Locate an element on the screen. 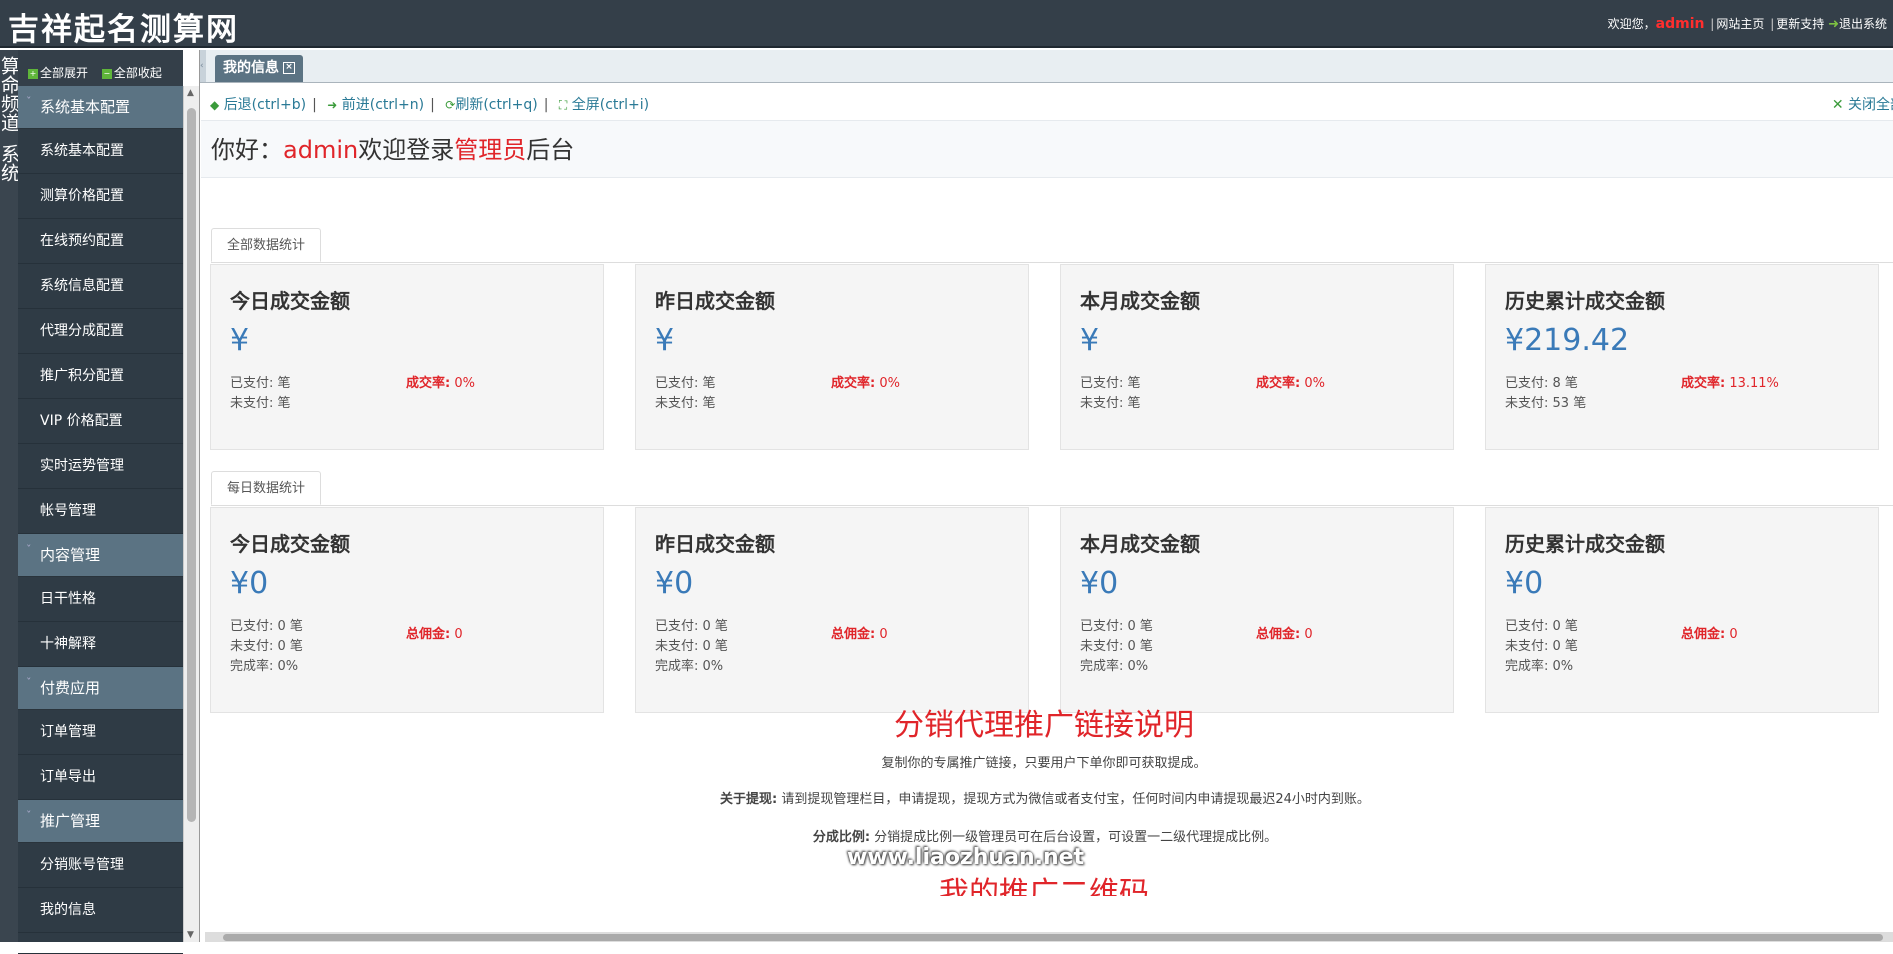 The width and height of the screenshot is (1893, 954). sidebar-item: 订单管理 is located at coordinates (100, 732).